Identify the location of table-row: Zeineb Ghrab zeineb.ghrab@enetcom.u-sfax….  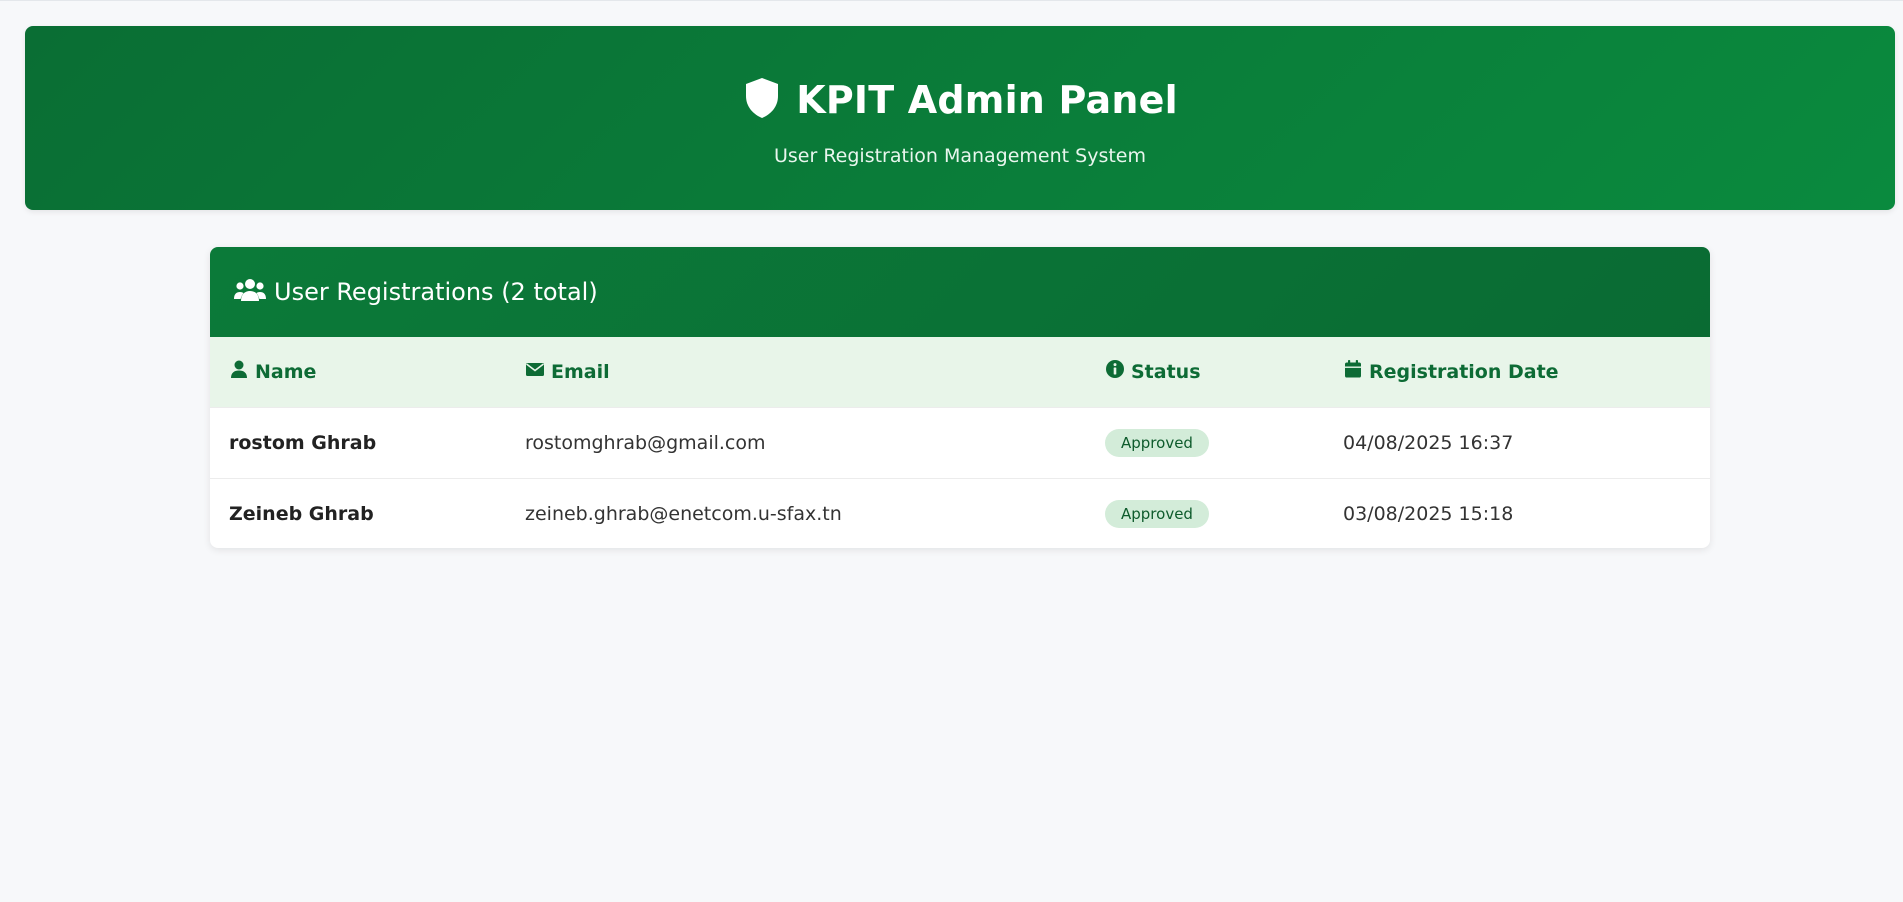
(960, 512).